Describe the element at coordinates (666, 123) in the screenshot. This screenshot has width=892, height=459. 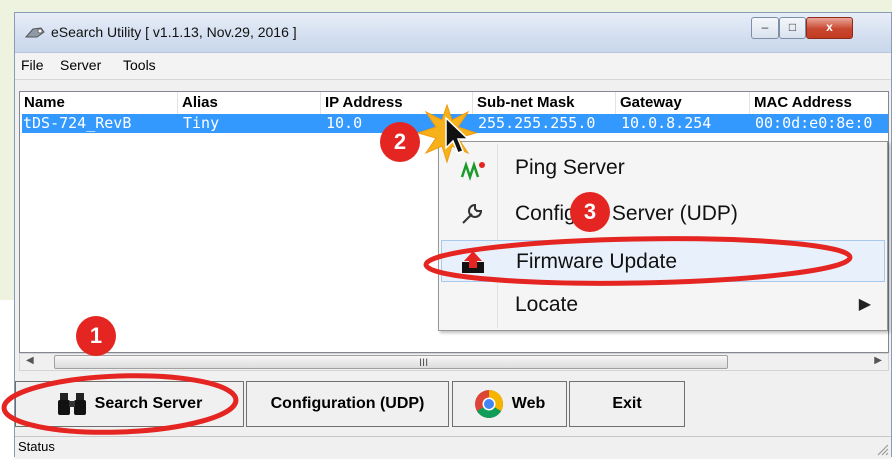
I see `cell-gateway: 10.0.8.254` at that location.